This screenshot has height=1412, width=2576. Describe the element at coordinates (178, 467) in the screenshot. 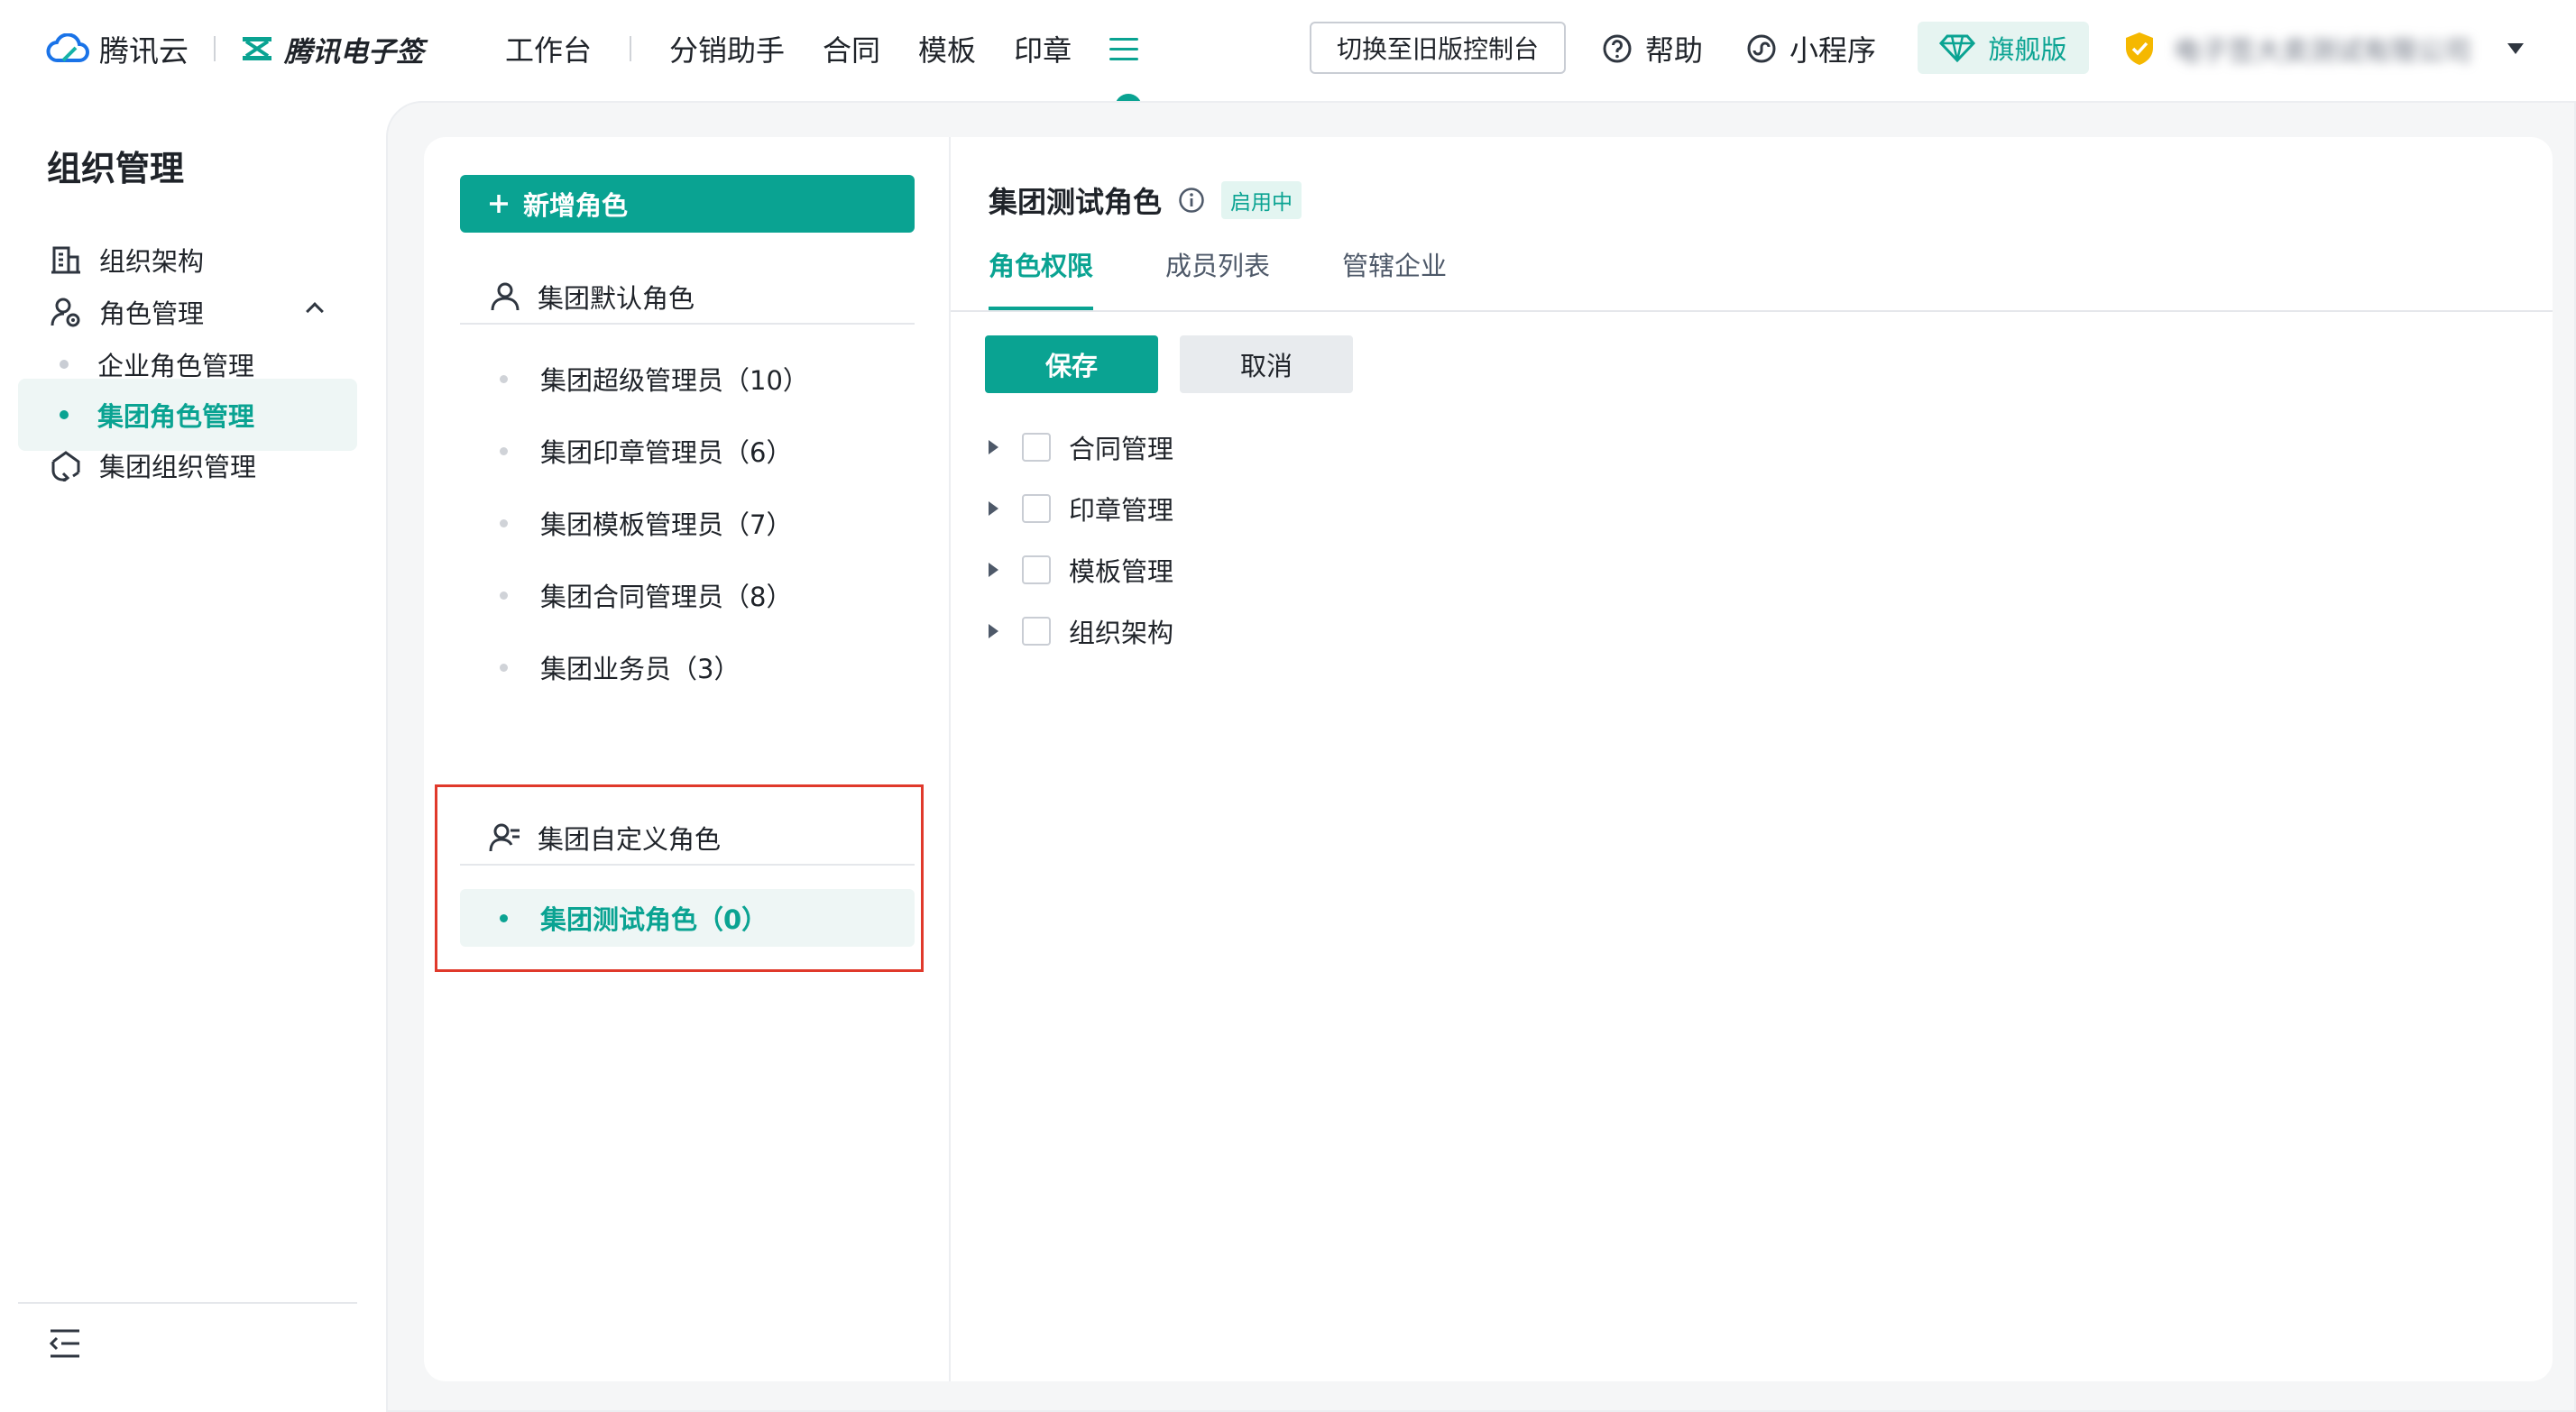

I see `sidebar-item-label: 集团组织管理` at that location.